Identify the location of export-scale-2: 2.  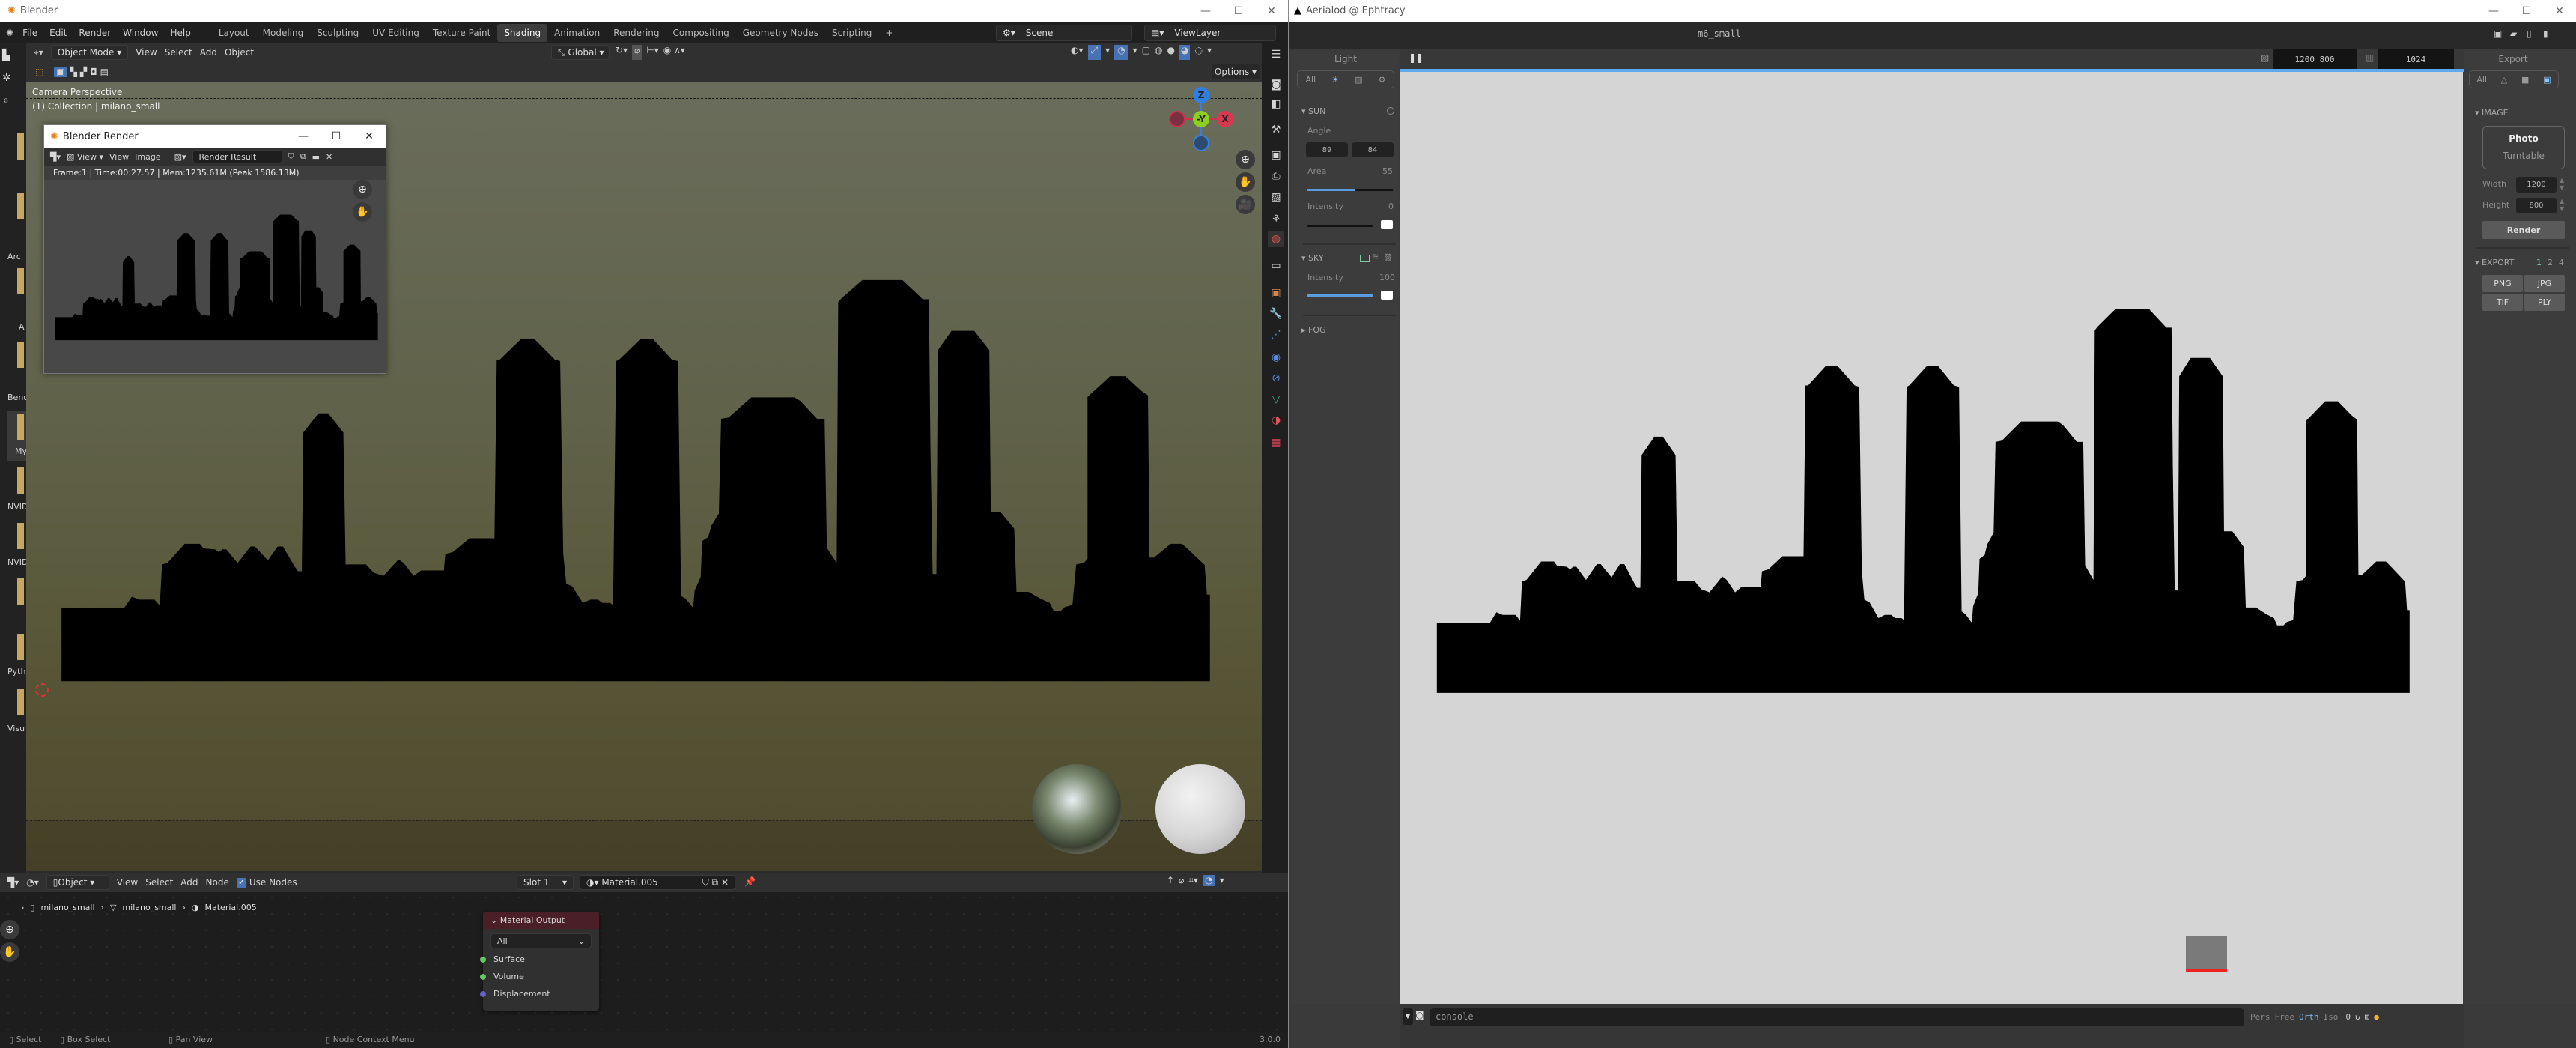
(2550, 262).